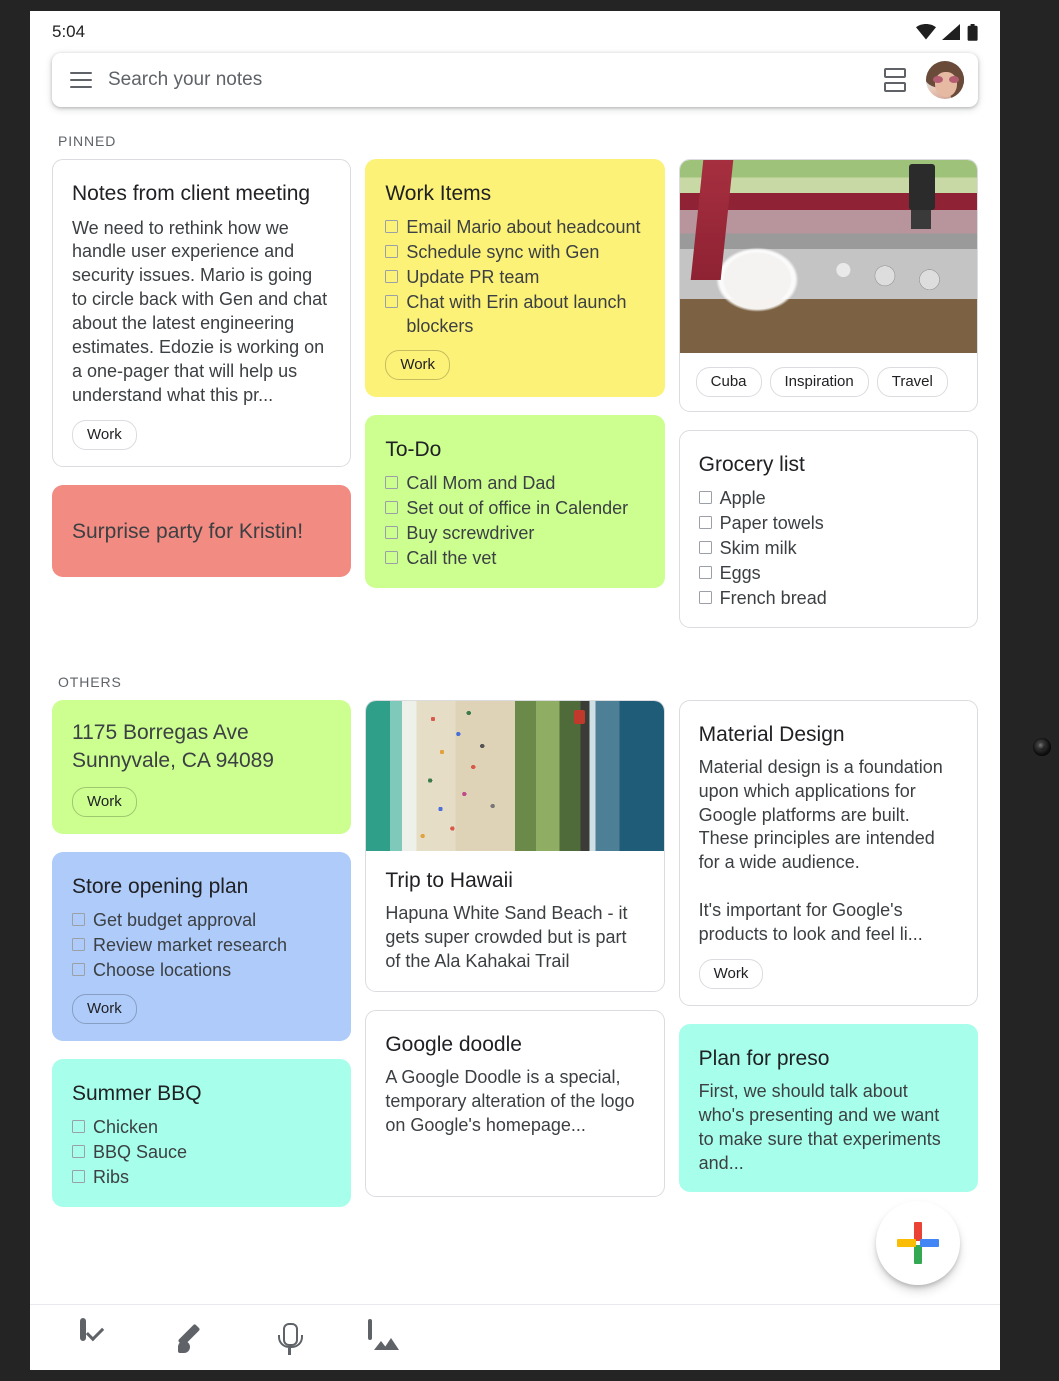 This screenshot has width=1059, height=1381. I want to click on note-labels: Cuba Inspiration Travel, so click(828, 382).